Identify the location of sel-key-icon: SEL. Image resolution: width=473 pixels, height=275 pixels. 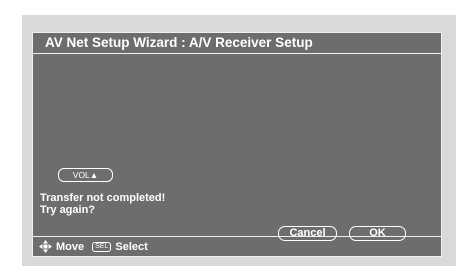
(102, 246).